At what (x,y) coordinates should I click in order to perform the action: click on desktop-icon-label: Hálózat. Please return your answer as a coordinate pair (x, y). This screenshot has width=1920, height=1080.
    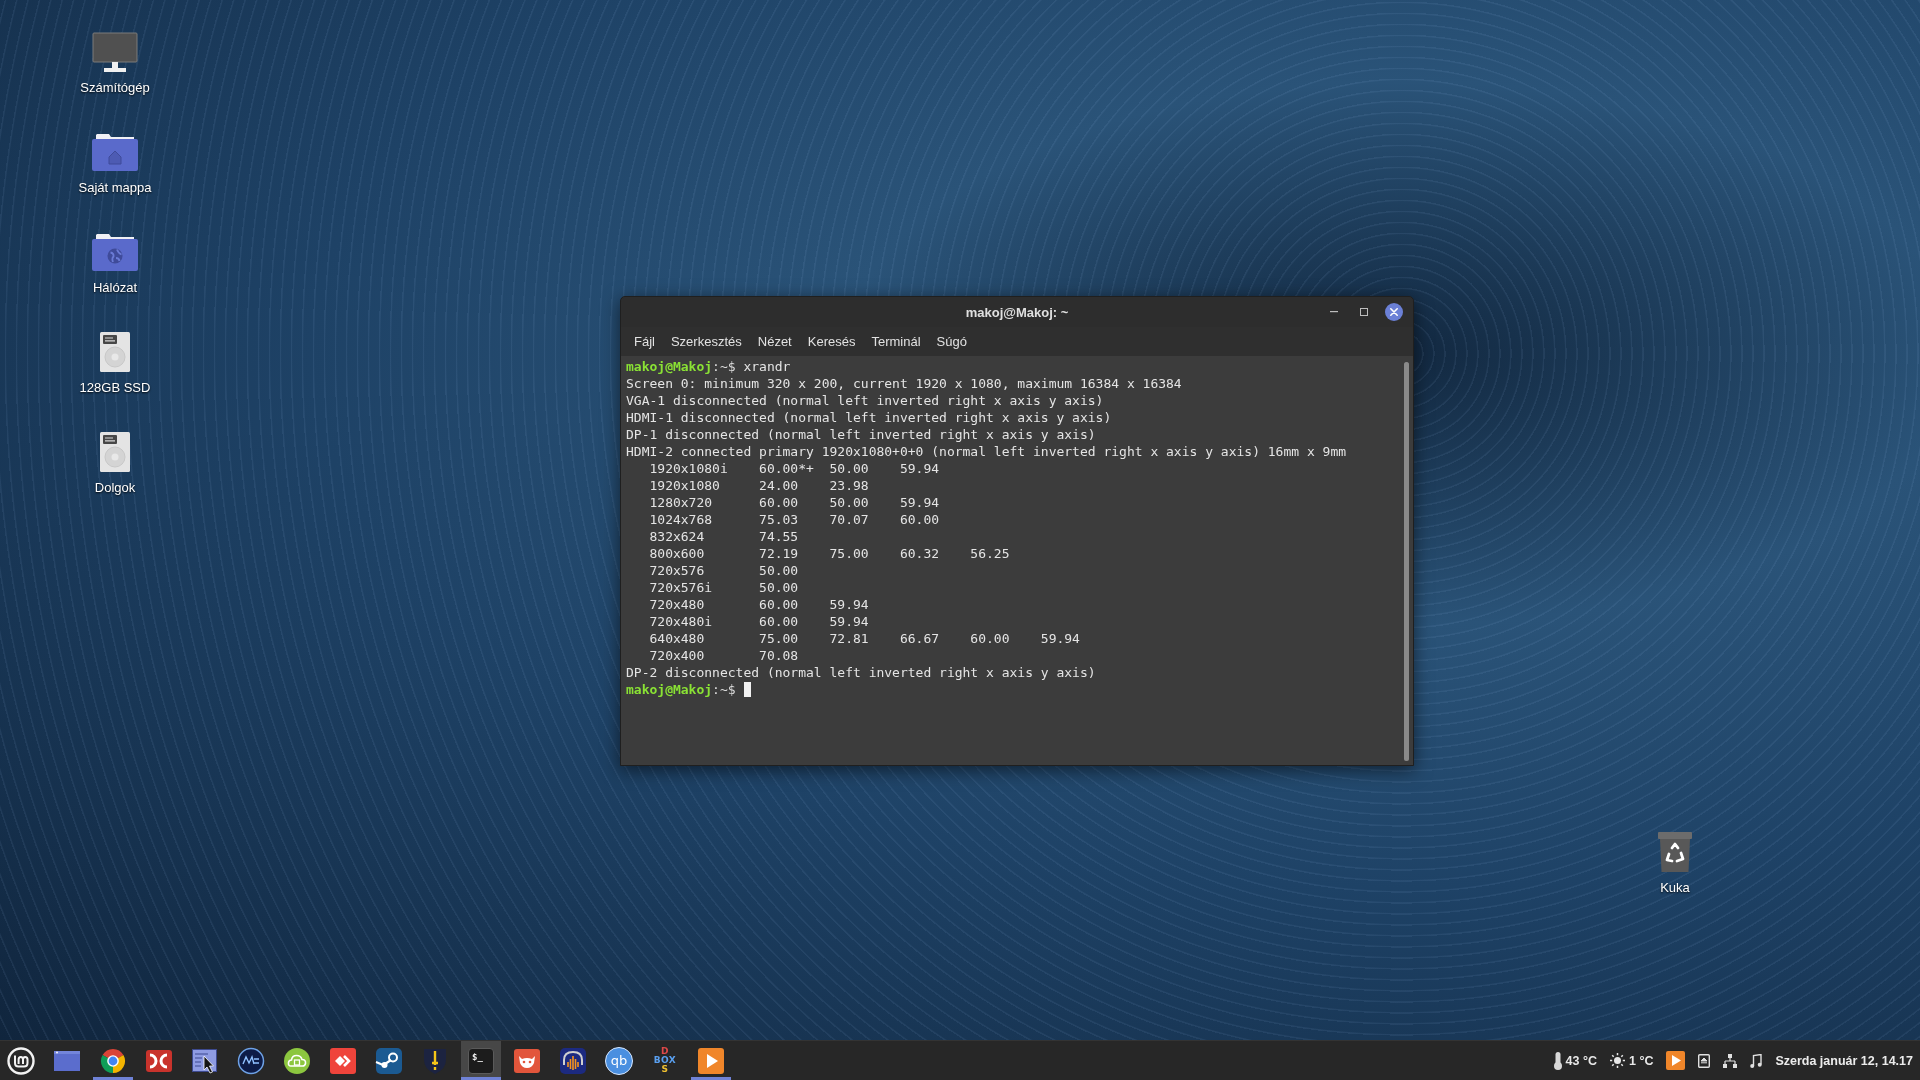
    Looking at the image, I should click on (115, 288).